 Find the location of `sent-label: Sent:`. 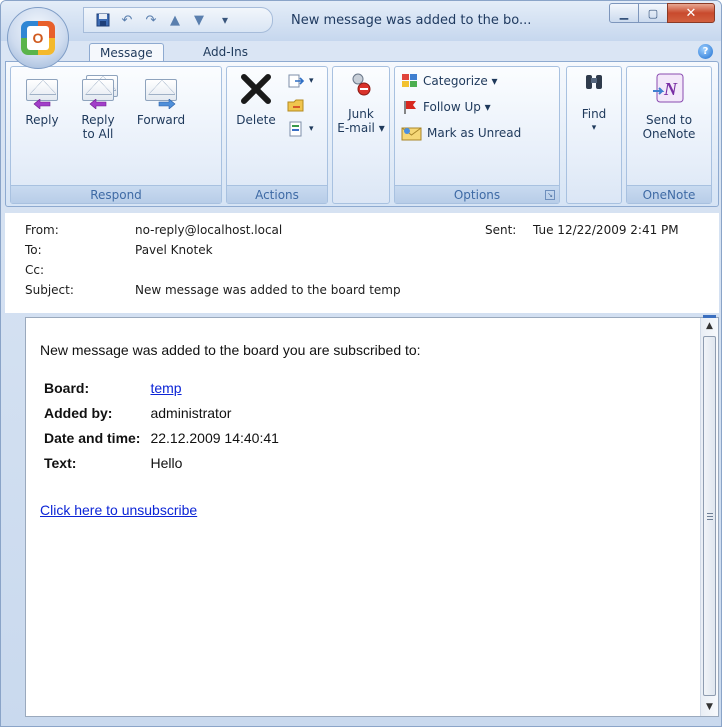

sent-label: Sent: is located at coordinates (501, 230).